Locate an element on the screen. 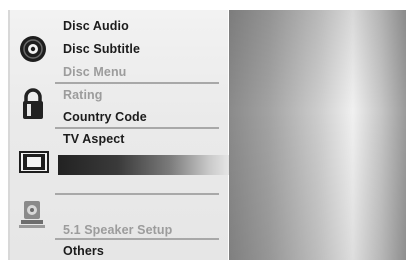 Image resolution: width=406 pixels, height=260 pixels. disc-icon is located at coordinates (33, 49).